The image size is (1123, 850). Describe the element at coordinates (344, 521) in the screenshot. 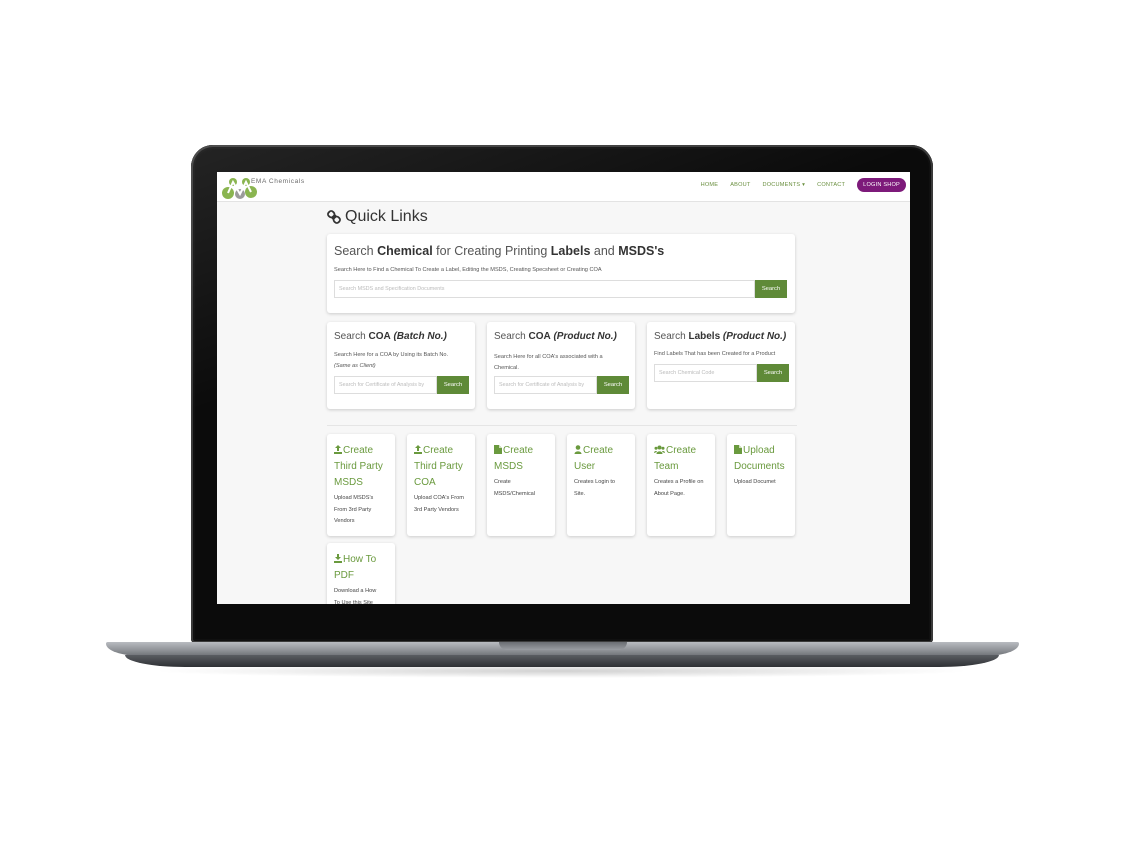

I see `tile-description-line: Vendors` at that location.